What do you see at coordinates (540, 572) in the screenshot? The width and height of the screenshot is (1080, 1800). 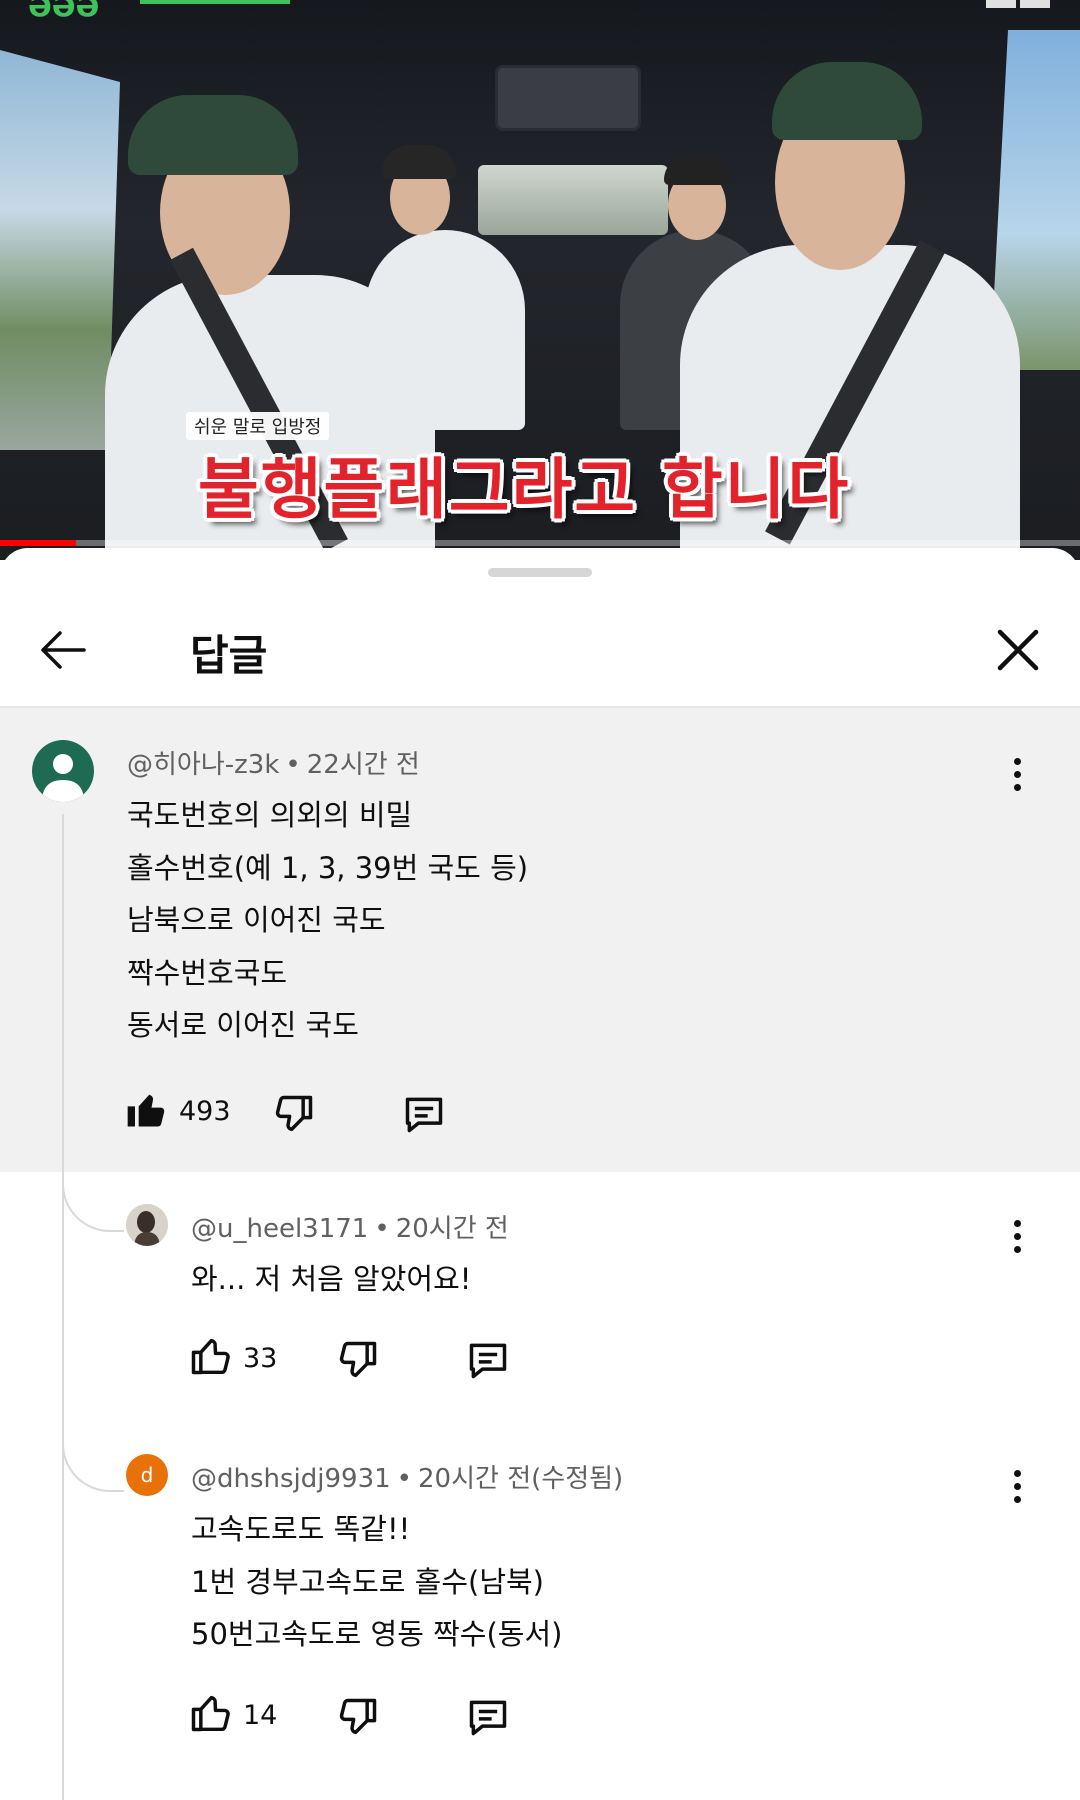 I see `sheet-drag-handle` at bounding box center [540, 572].